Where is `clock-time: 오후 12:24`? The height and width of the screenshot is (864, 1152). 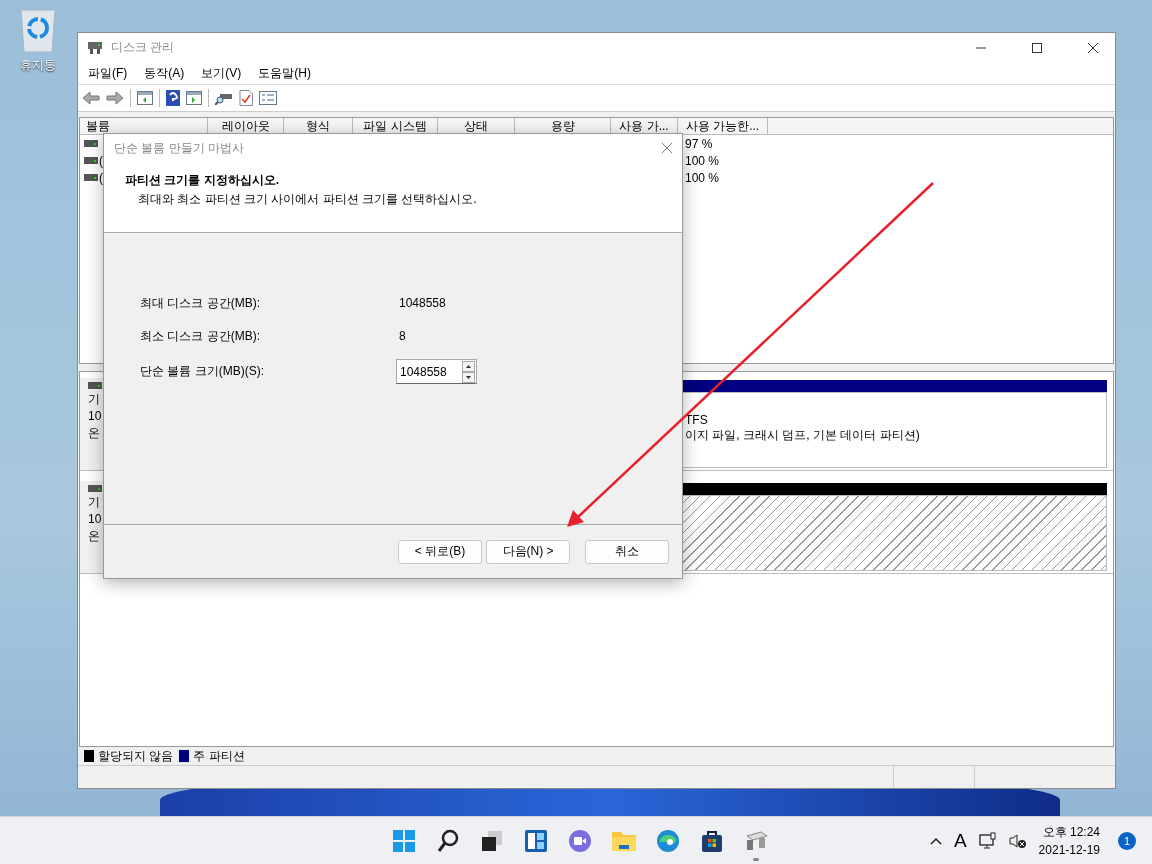 clock-time: 오후 12:24 is located at coordinates (1071, 832).